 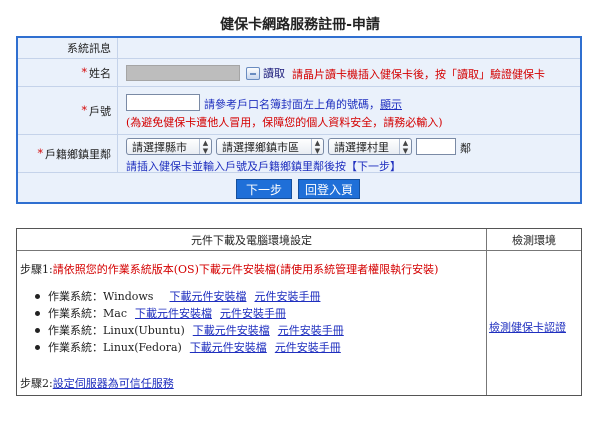 I want to click on village-select-value: 請選擇村里, so click(x=361, y=147).